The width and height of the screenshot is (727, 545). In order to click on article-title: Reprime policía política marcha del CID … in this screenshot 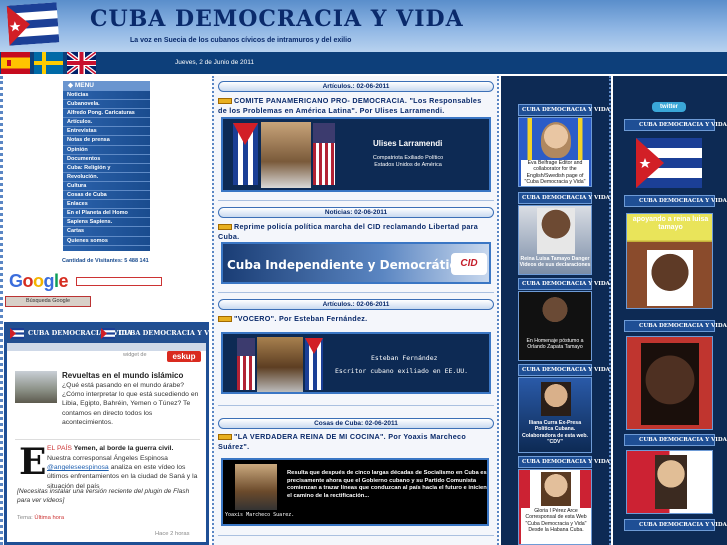, I will do `click(355, 232)`.